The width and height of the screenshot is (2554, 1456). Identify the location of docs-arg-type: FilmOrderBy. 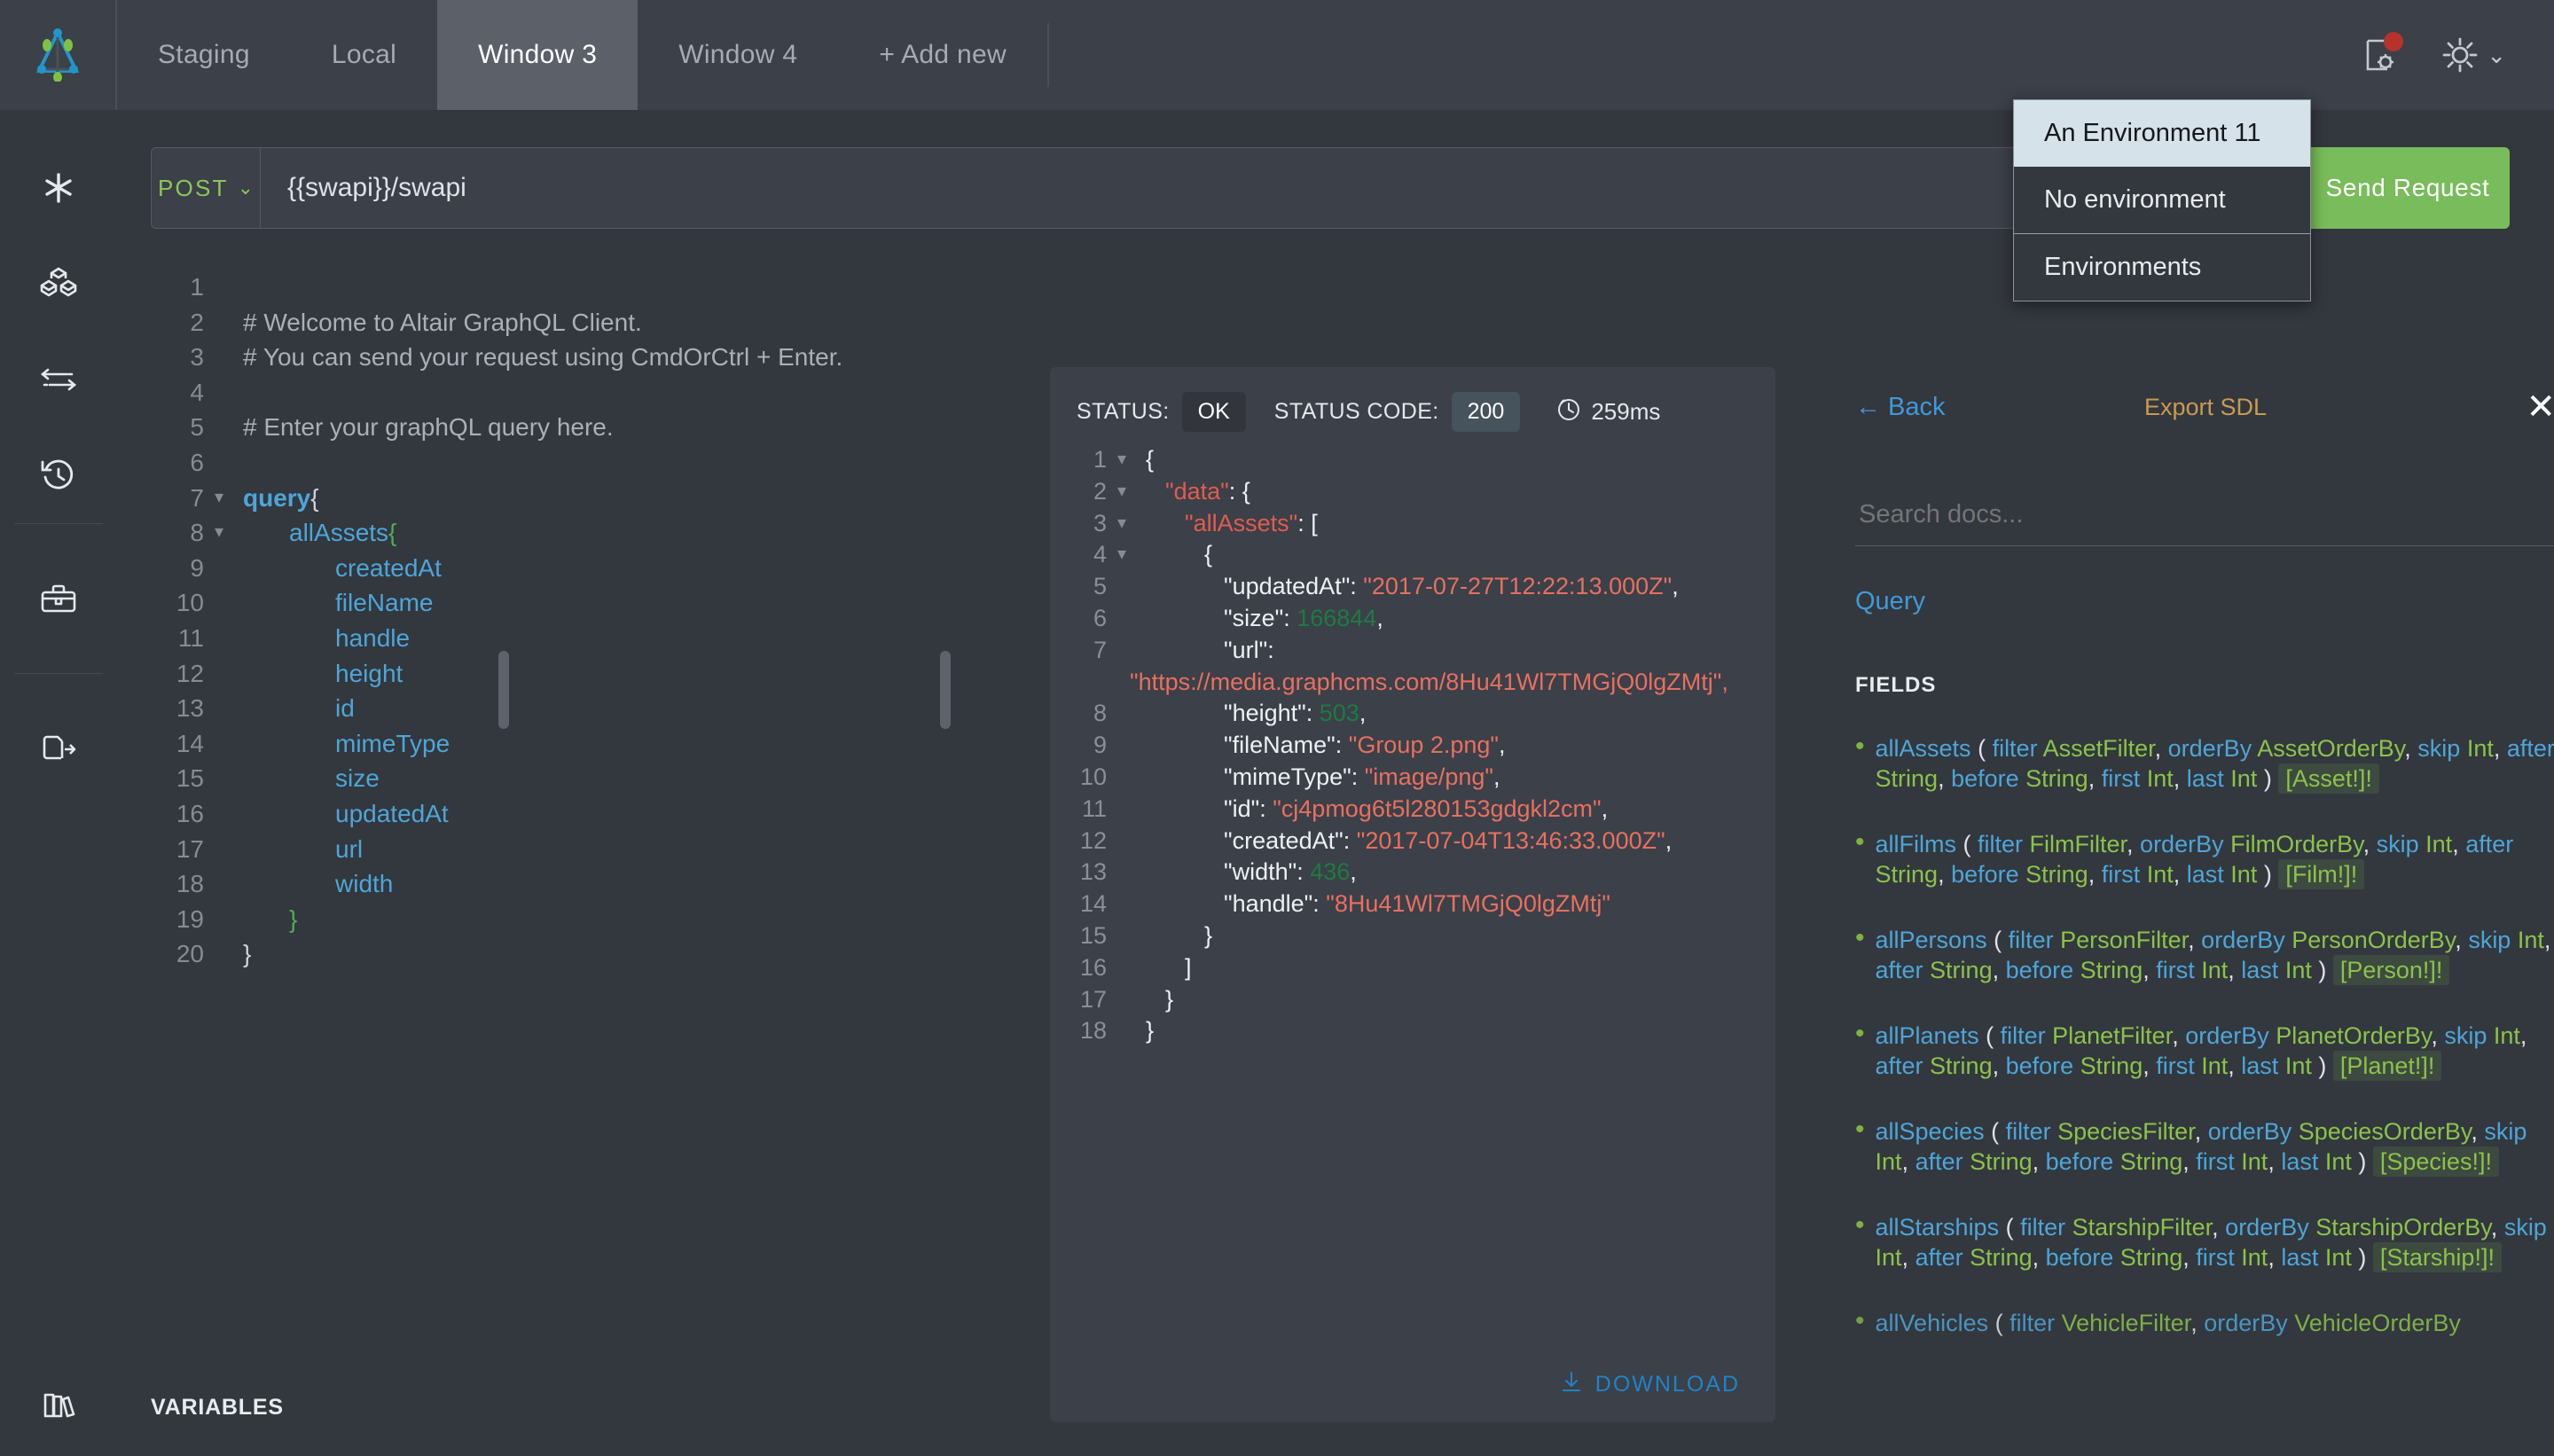
(2296, 844).